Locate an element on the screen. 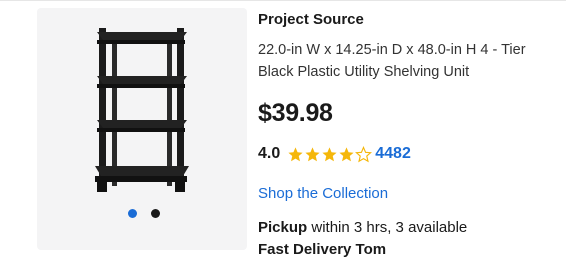 The image size is (566, 258). pickup-info: Pickup within 3 hrs, 3 available is located at coordinates (362, 227).